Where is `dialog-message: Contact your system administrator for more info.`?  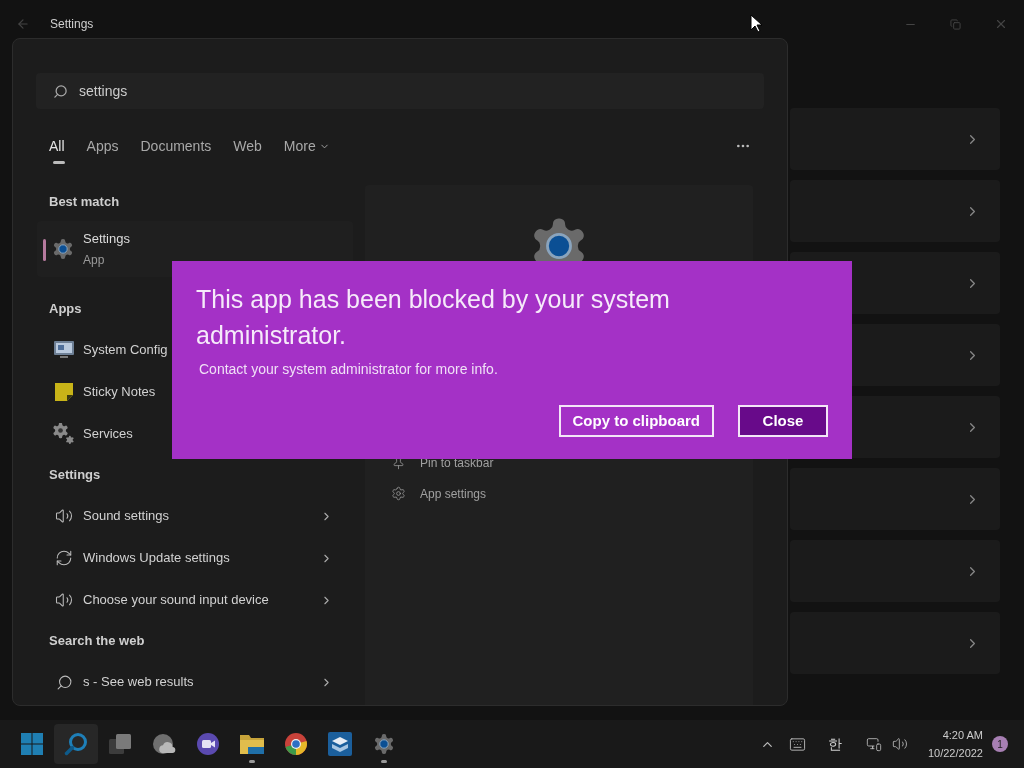 dialog-message: Contact your system administrator for more info. is located at coordinates (349, 369).